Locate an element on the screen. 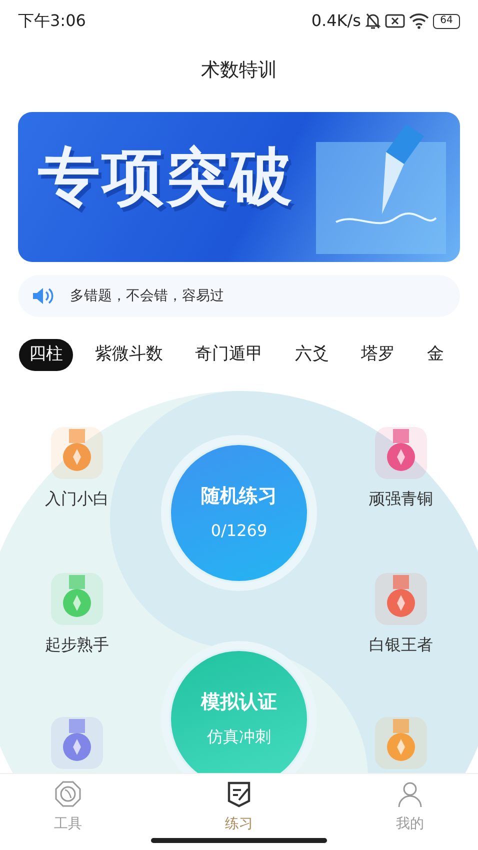 Image resolution: width=478 pixels, height=850 pixels. category-tab: 紫微斗数 is located at coordinates (129, 354).